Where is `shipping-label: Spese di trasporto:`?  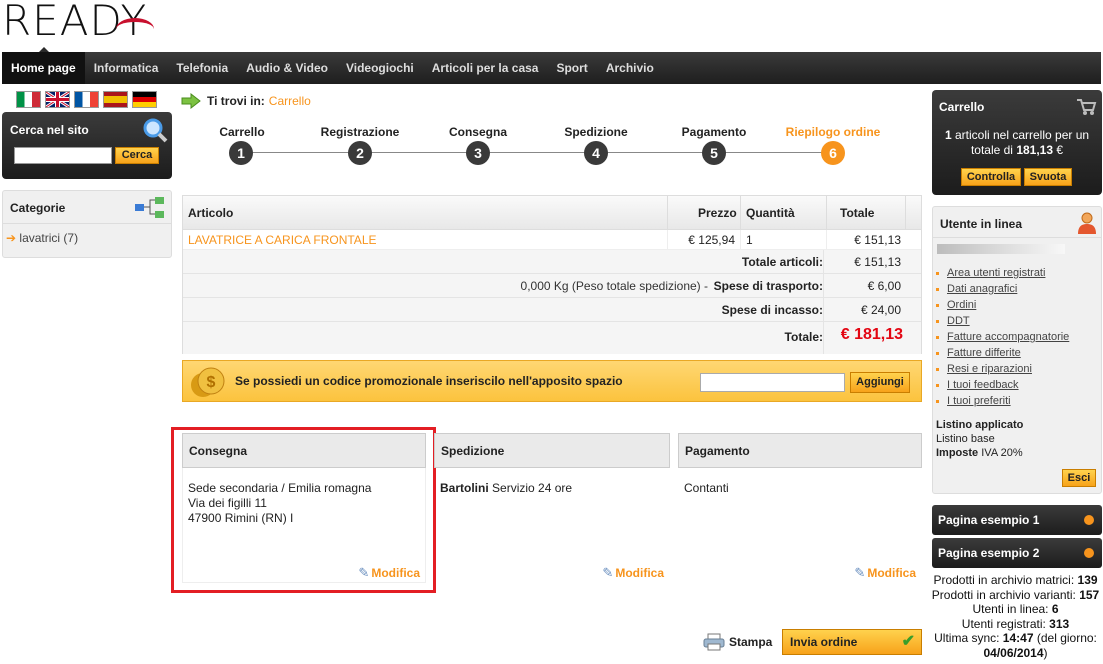 shipping-label: Spese di trasporto: is located at coordinates (768, 286).